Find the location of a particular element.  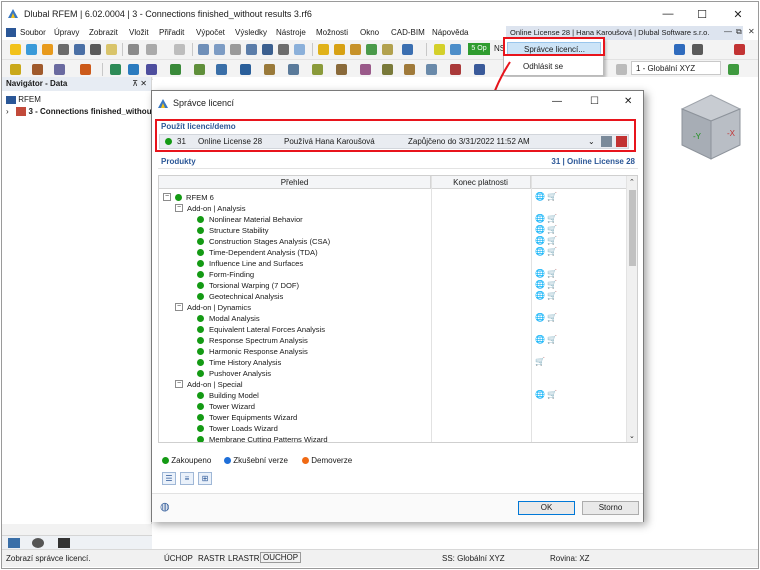

close-button: ✕ is located at coordinates (738, 14).